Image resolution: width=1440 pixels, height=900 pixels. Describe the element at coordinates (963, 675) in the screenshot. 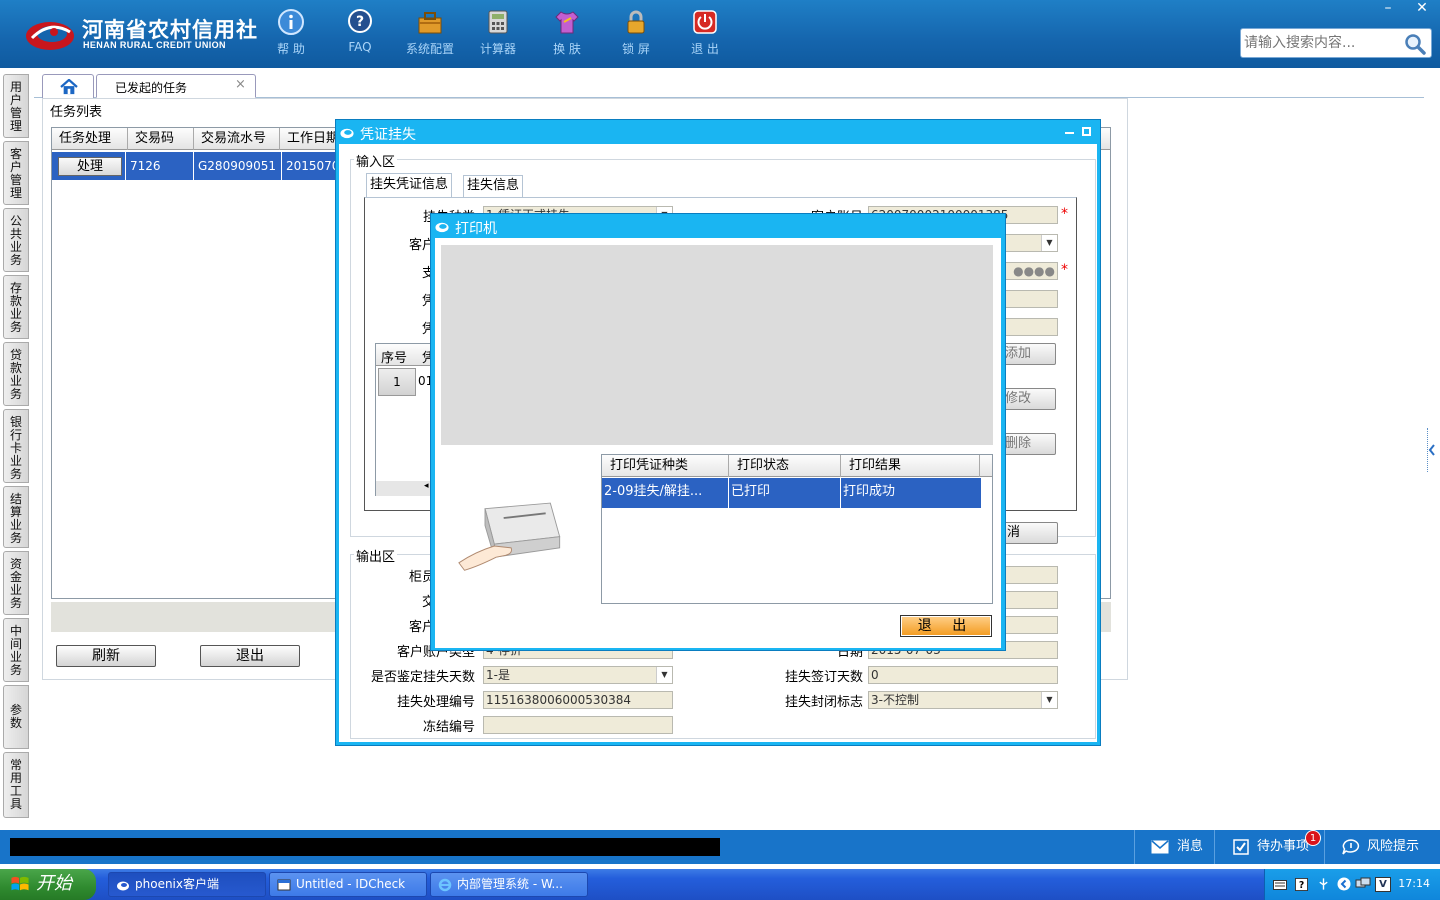

I see `sign-days-field: 0` at that location.